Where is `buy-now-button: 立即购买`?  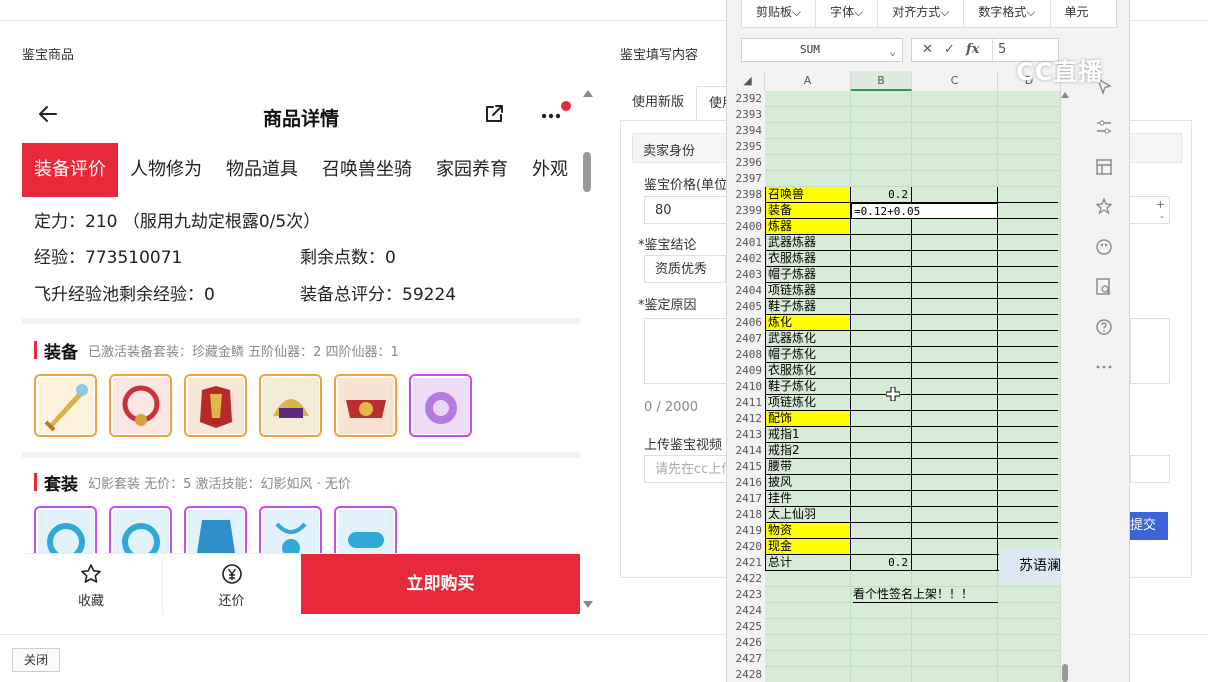
buy-now-button: 立即购买 is located at coordinates (440, 584).